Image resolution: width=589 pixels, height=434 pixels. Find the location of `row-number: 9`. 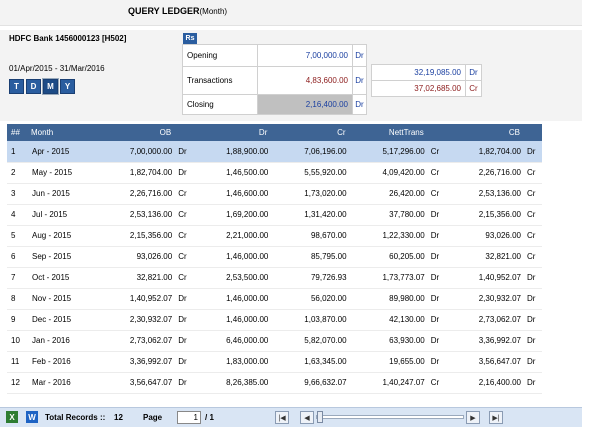

row-number: 9 is located at coordinates (17, 320).